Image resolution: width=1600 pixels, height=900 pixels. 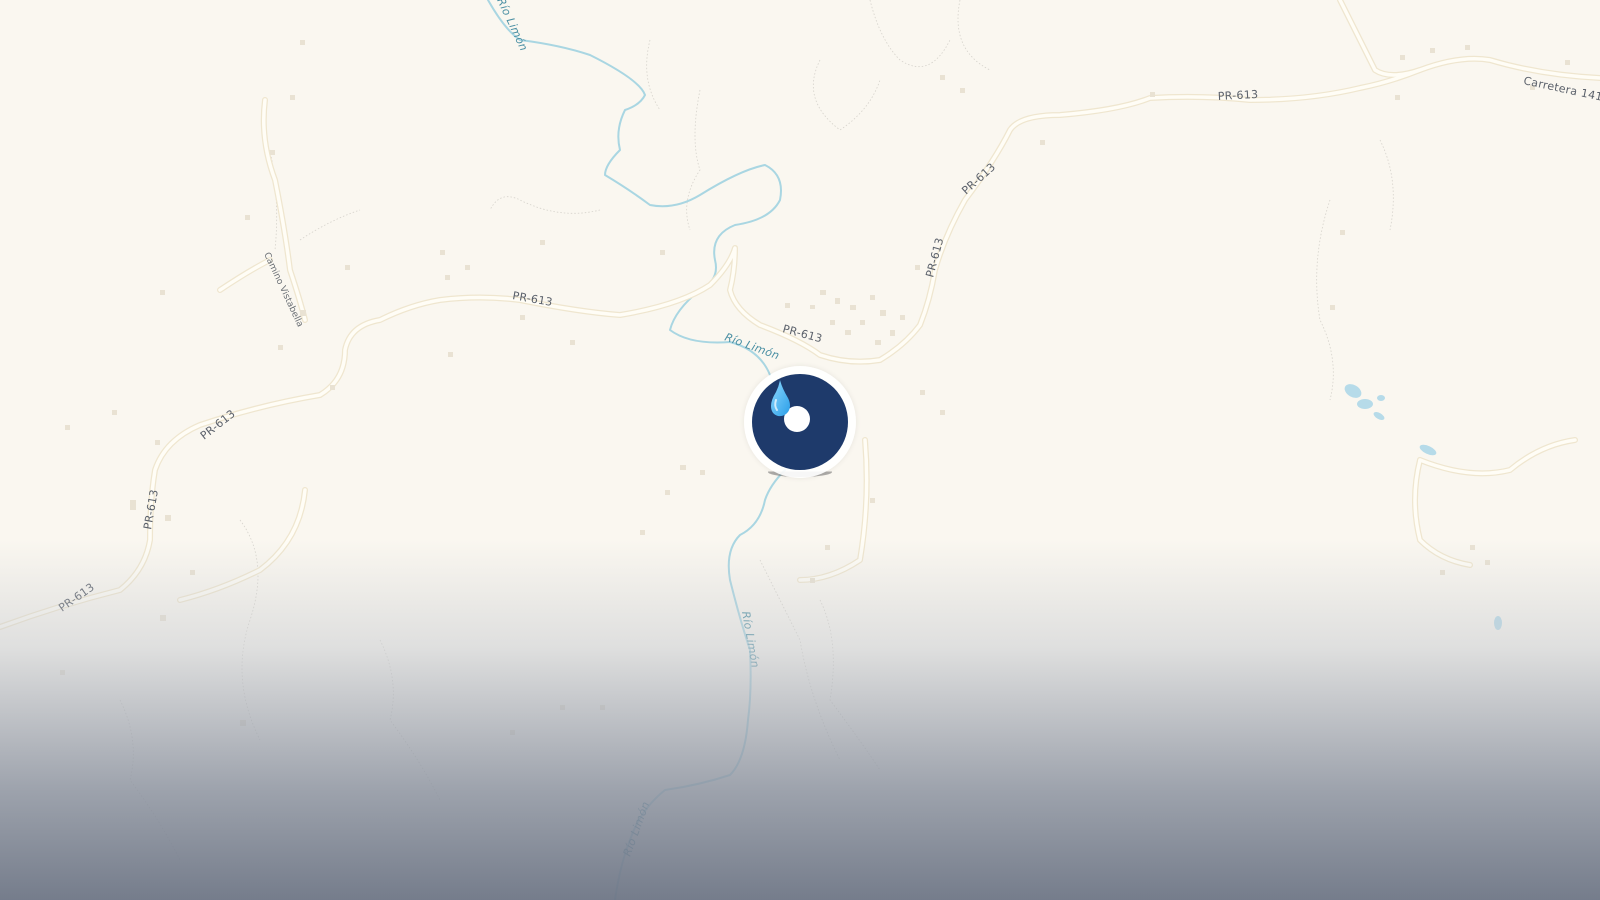 I want to click on location-marker, so click(x=800, y=422).